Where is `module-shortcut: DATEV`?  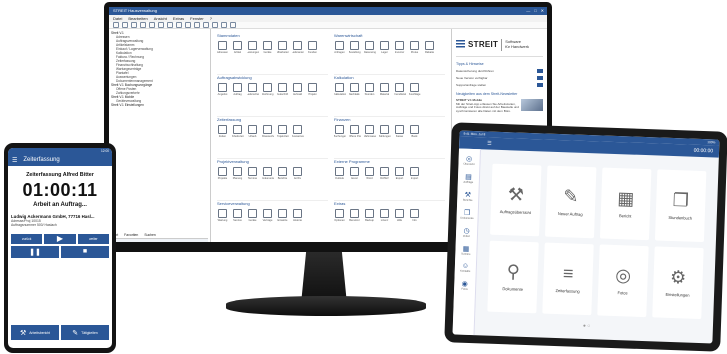
module-shortcut: DATEV is located at coordinates (384, 173).